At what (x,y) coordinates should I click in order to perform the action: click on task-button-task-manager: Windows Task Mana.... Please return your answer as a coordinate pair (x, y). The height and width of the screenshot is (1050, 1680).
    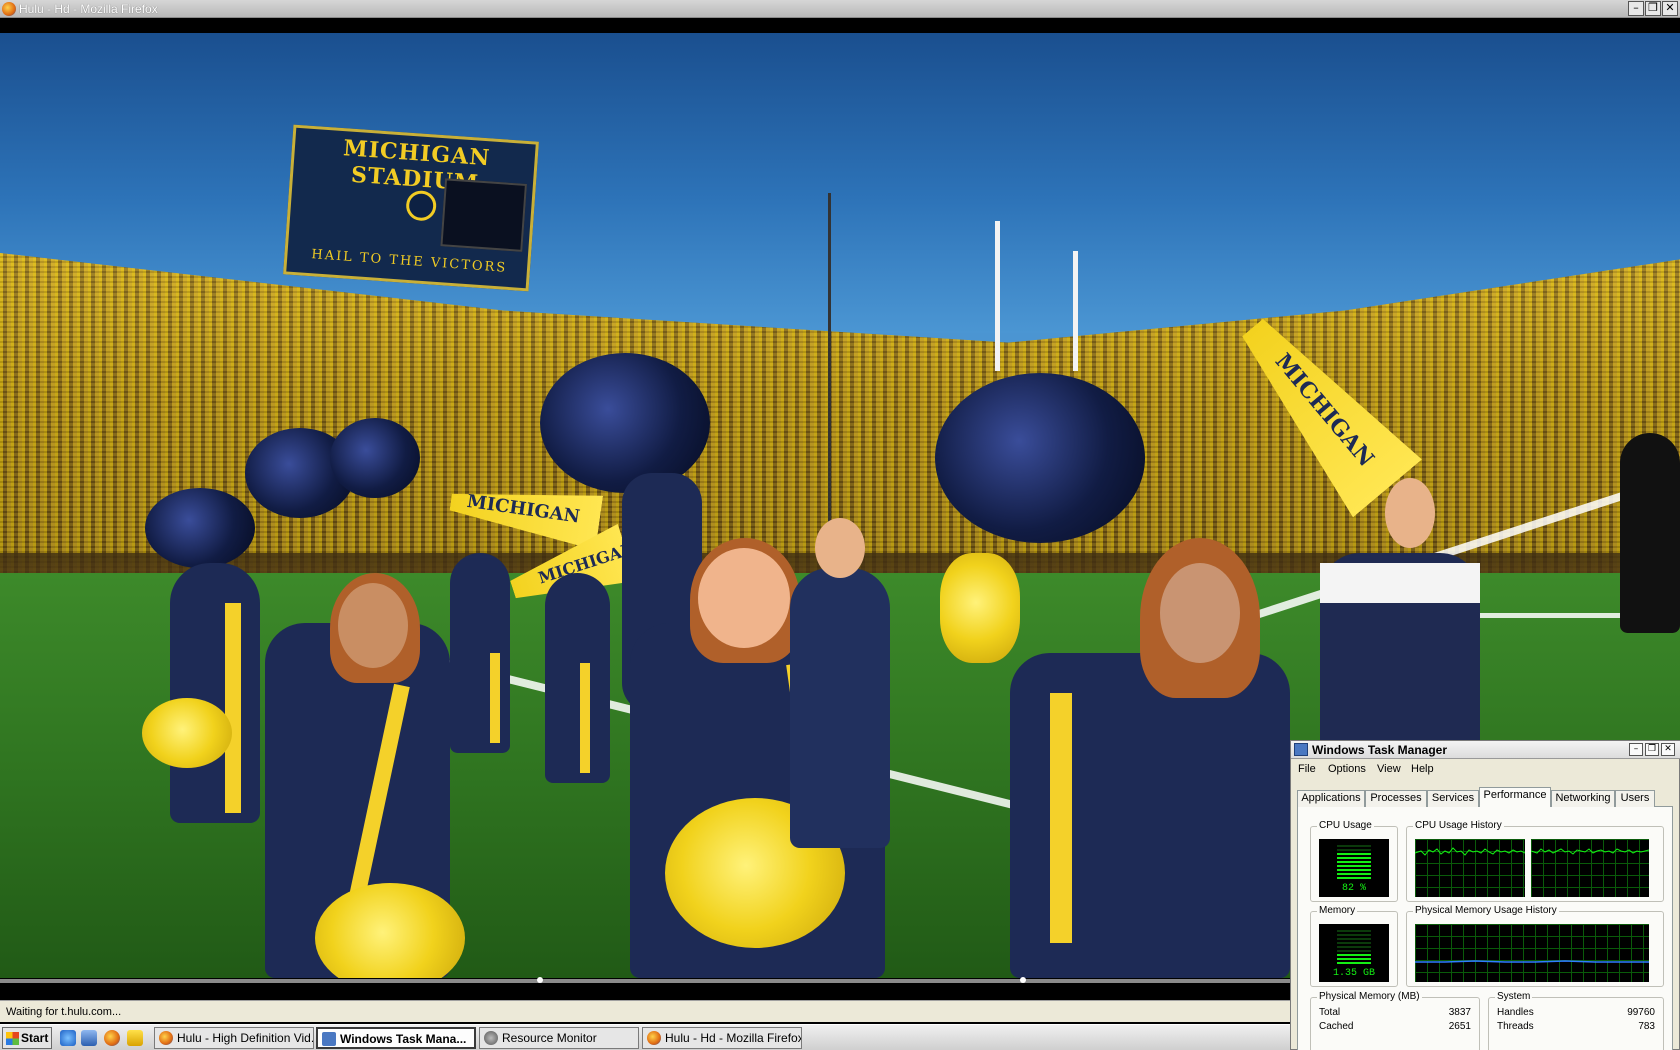
    Looking at the image, I should click on (396, 1038).